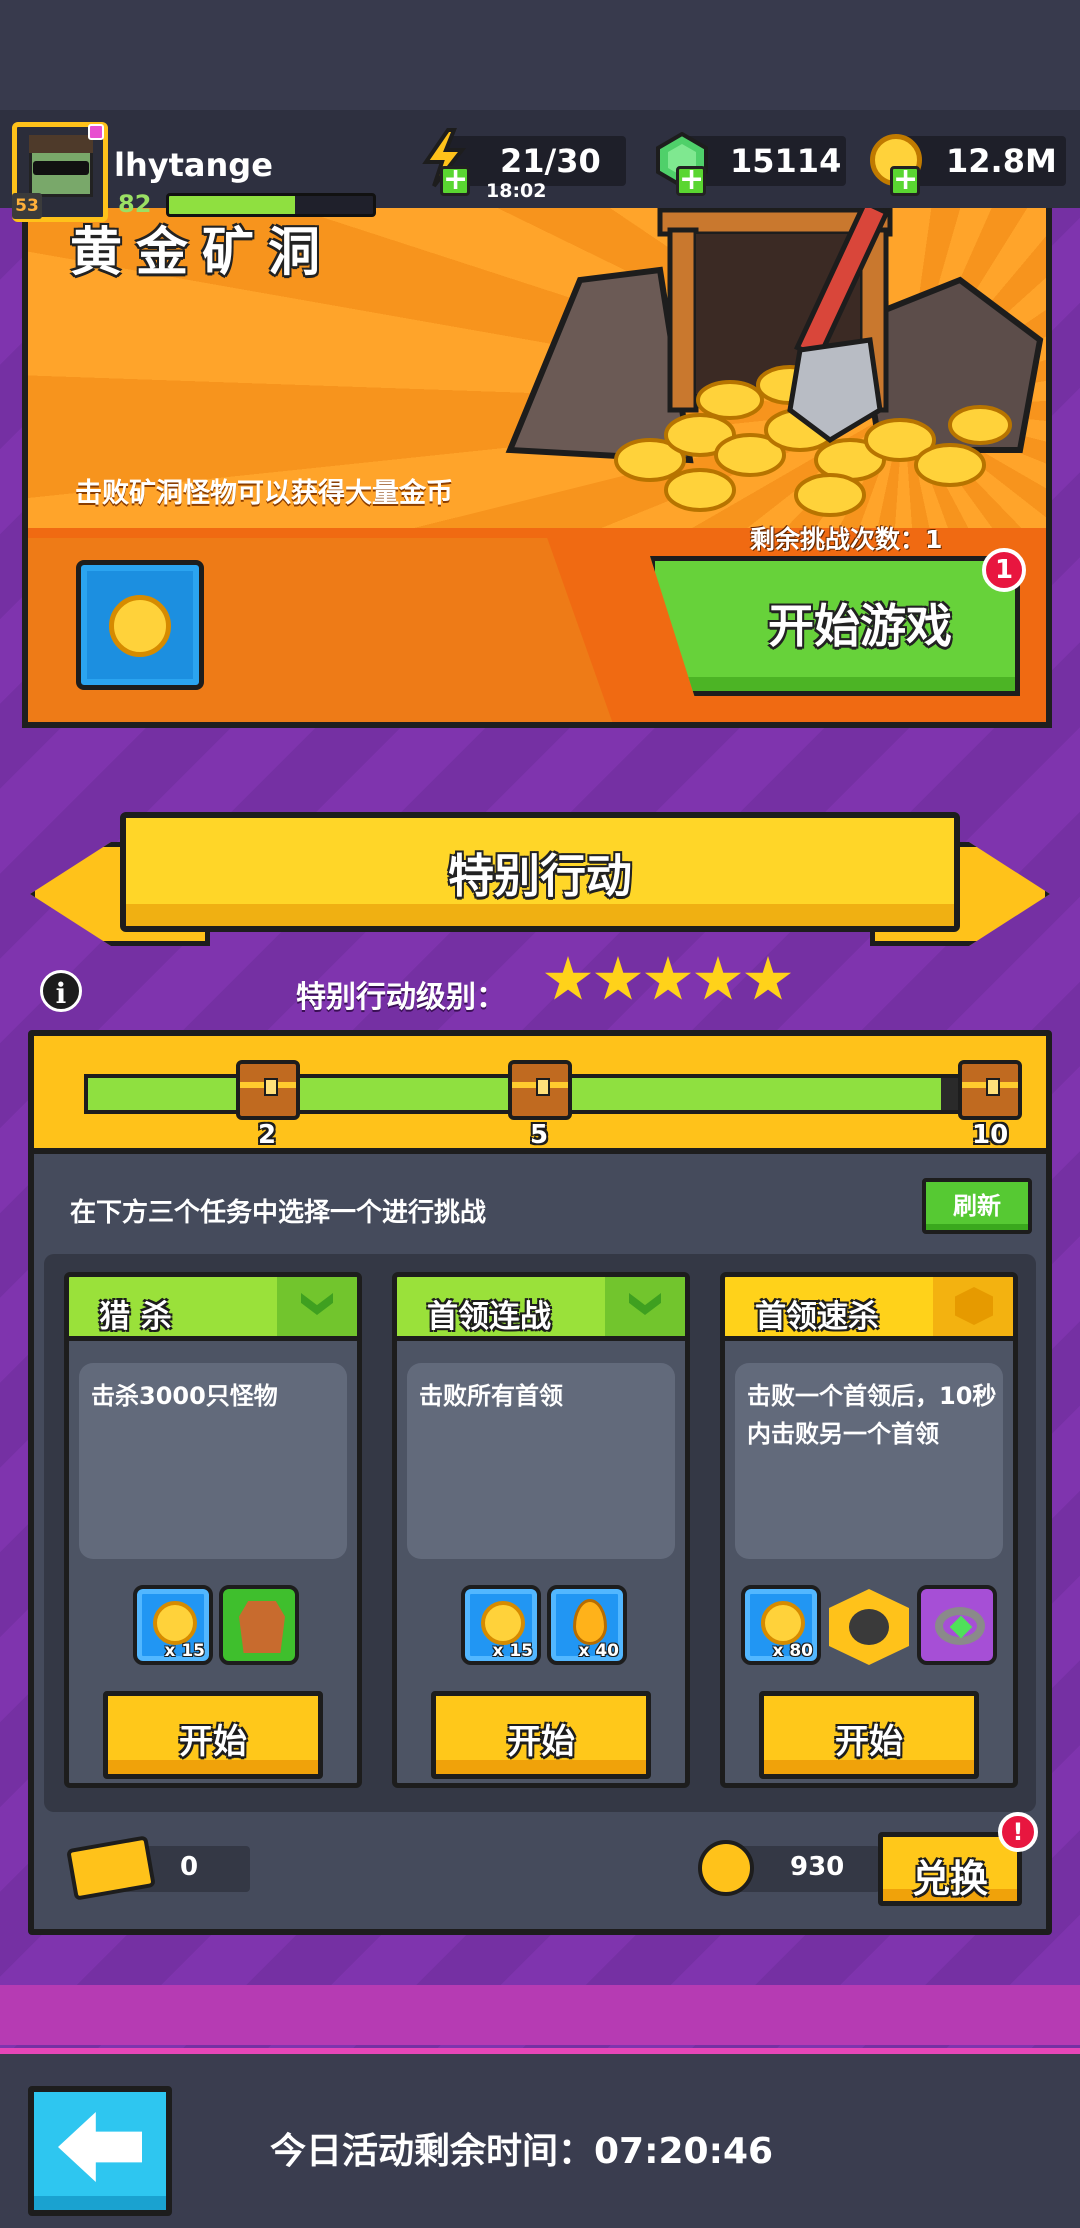 Image resolution: width=1080 pixels, height=2228 pixels. Describe the element at coordinates (977, 1206) in the screenshot. I see `refresh-button: 刷新` at that location.